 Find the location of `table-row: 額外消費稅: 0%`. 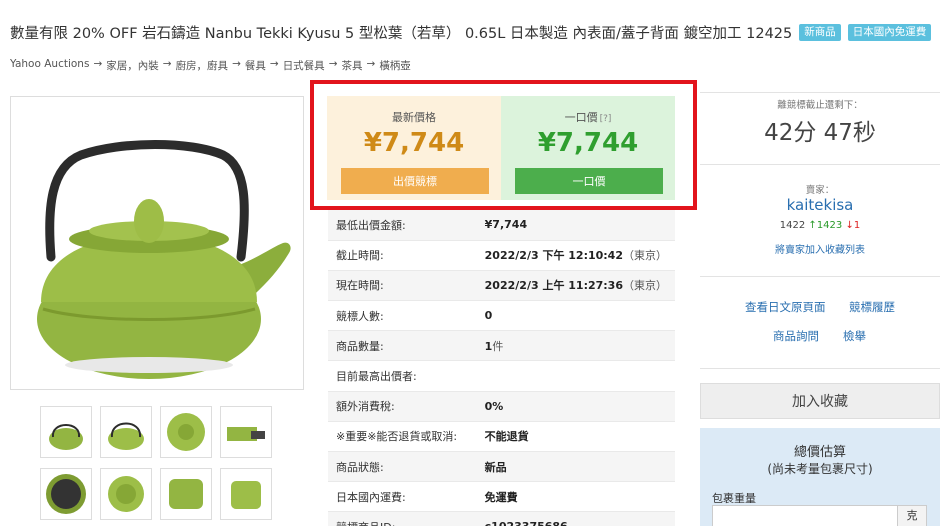

table-row: 額外消費稅: 0% is located at coordinates (501, 406).